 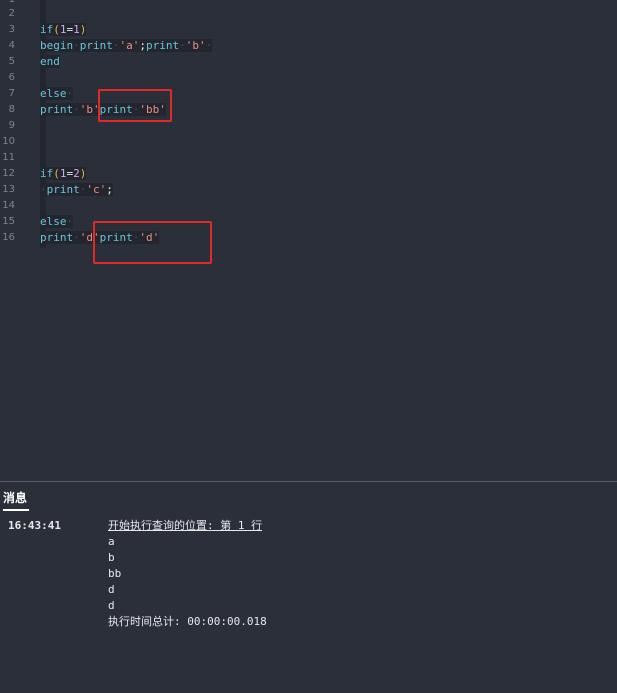 I want to click on editor-line-9: 9, so click(x=308, y=126).